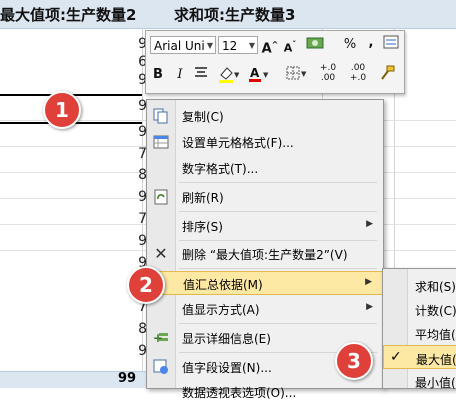 The width and height of the screenshot is (456, 404). Describe the element at coordinates (161, 253) in the screenshot. I see `delete-icon: ✕` at that location.